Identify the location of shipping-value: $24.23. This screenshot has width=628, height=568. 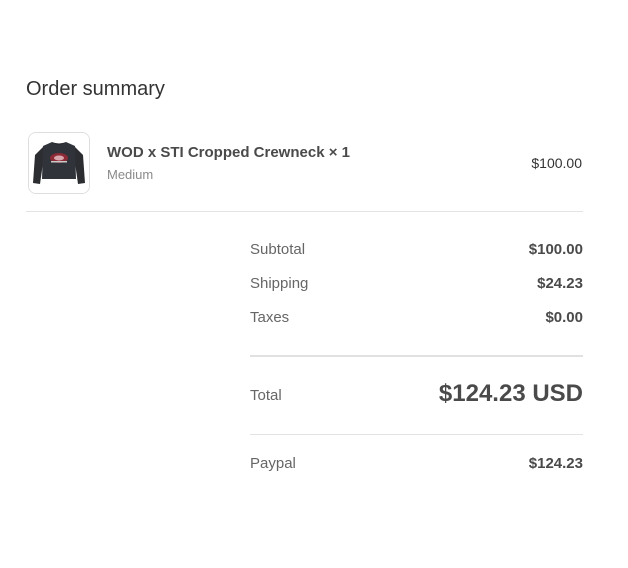
(560, 283).